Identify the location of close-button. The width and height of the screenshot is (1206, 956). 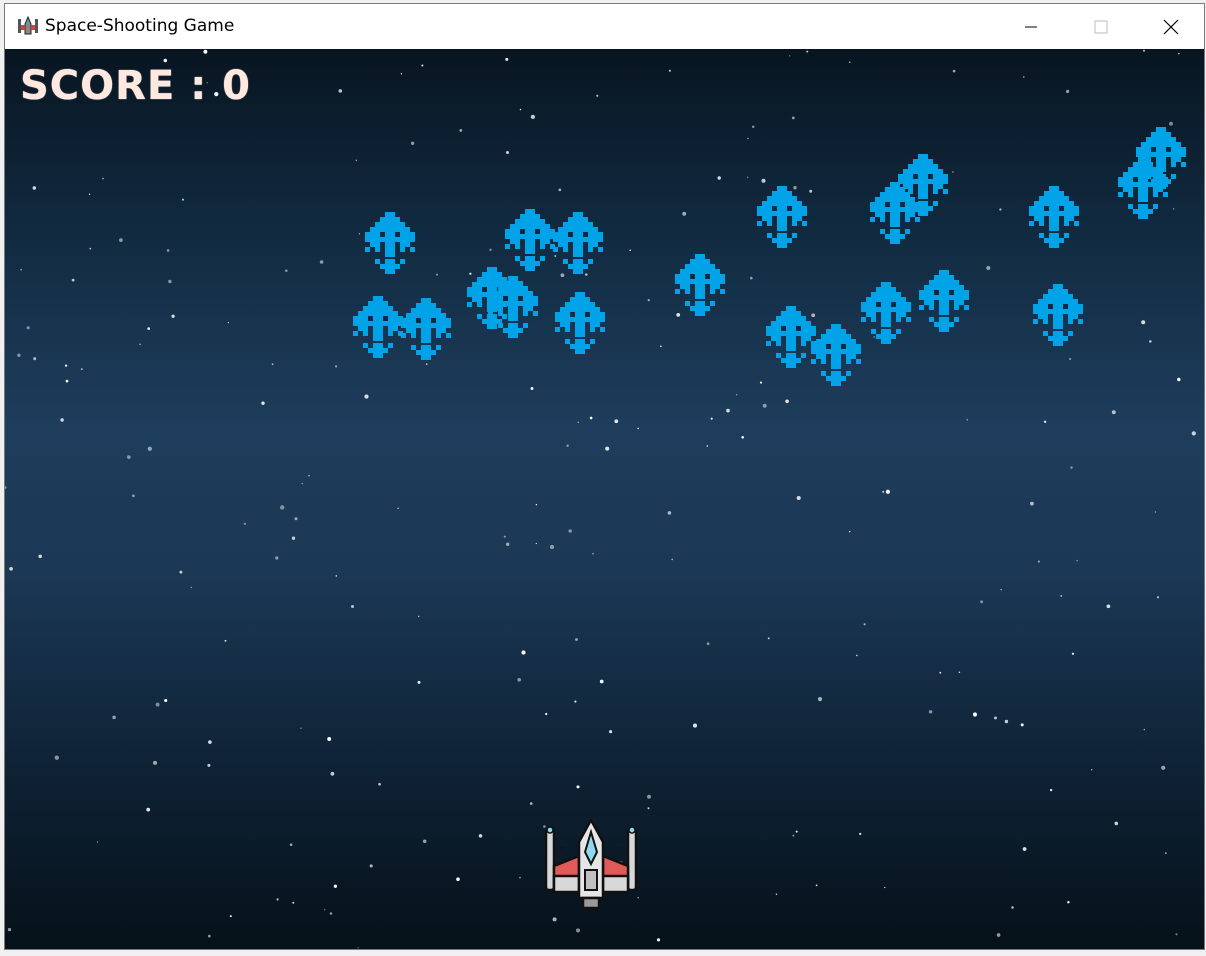
(1171, 26).